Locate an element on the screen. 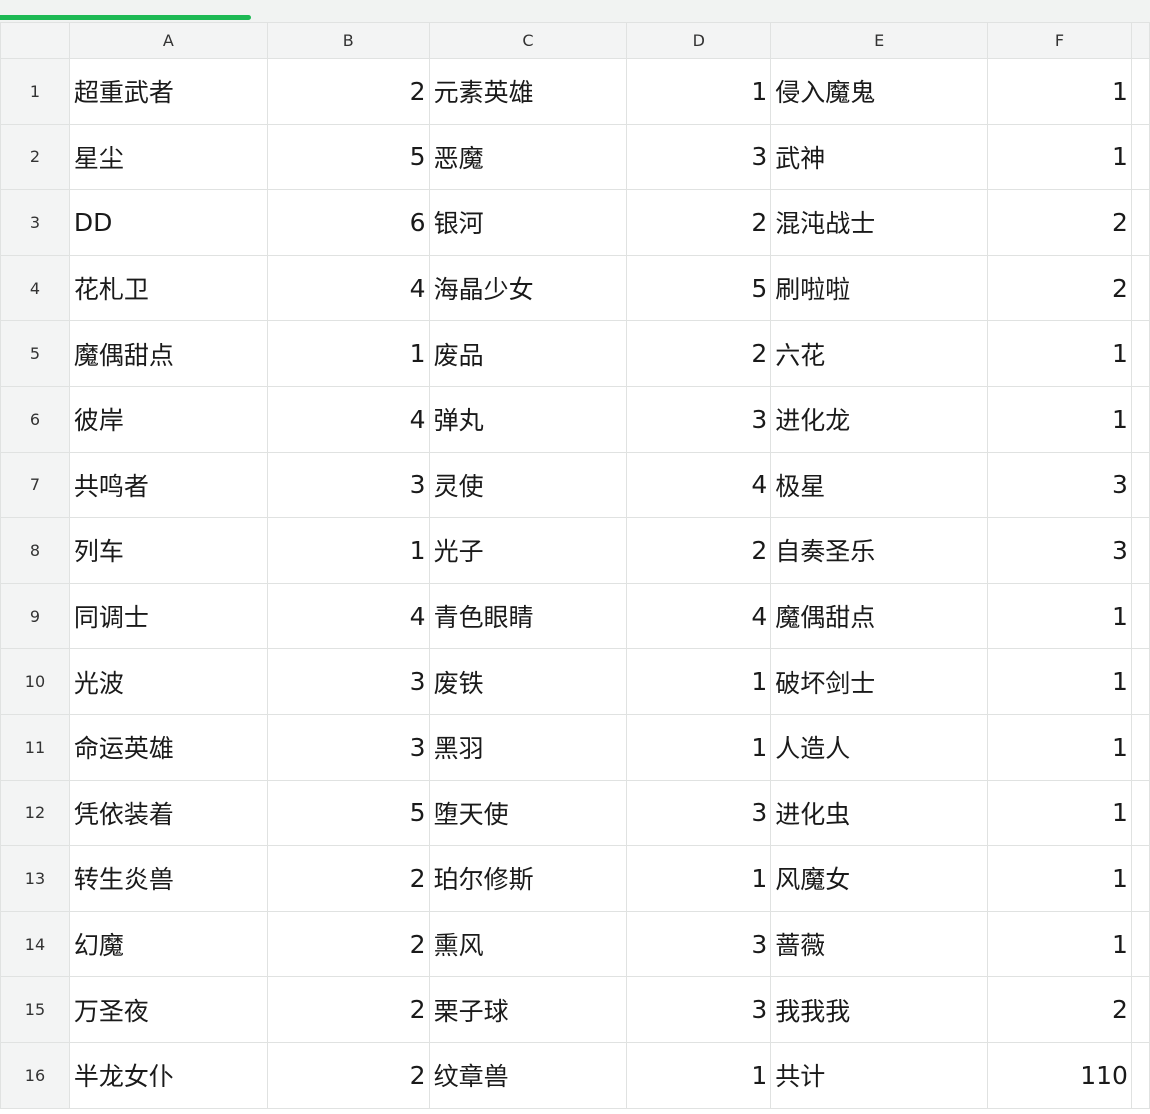 Image resolution: width=1150 pixels, height=1114 pixels. cell-e: 刷啦啦 is located at coordinates (879, 288).